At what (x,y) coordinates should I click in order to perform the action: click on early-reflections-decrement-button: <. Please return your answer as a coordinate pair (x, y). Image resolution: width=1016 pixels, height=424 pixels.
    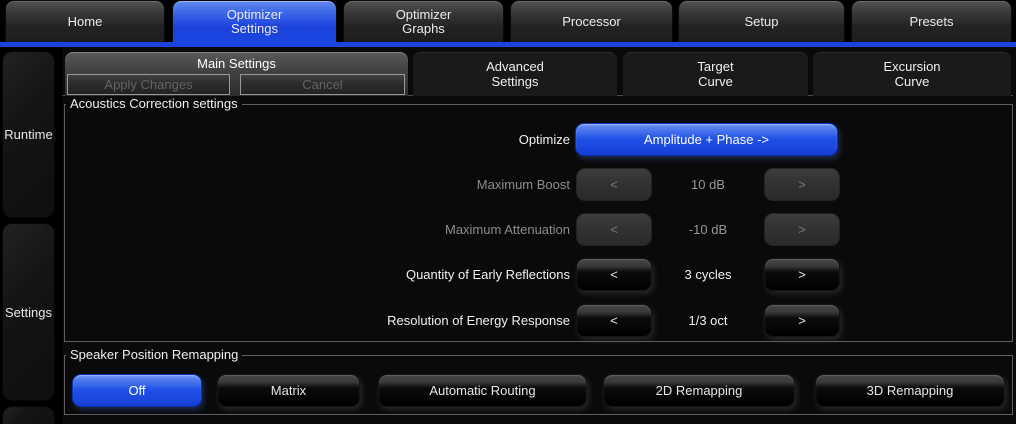
    Looking at the image, I should click on (614, 274).